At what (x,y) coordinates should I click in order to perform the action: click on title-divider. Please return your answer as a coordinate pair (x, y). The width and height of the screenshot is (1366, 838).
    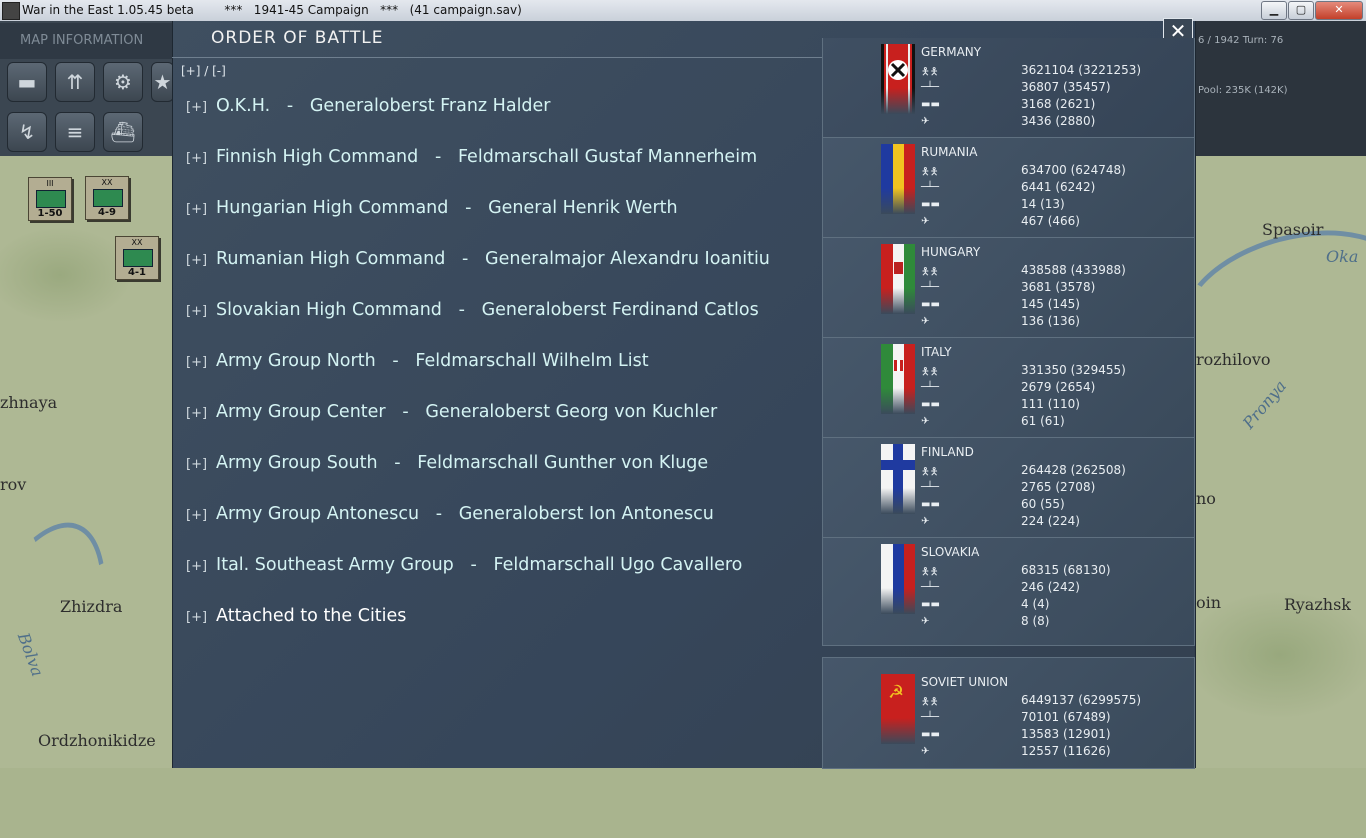
    Looking at the image, I should click on (497, 57).